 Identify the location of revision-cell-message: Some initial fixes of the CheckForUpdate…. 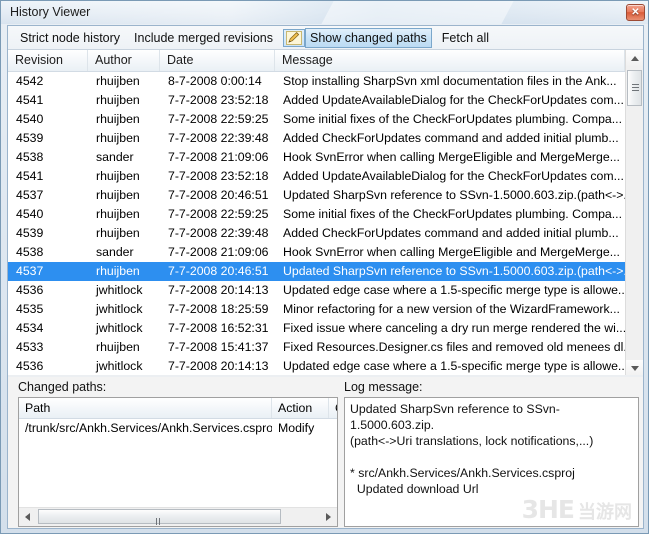
(453, 214).